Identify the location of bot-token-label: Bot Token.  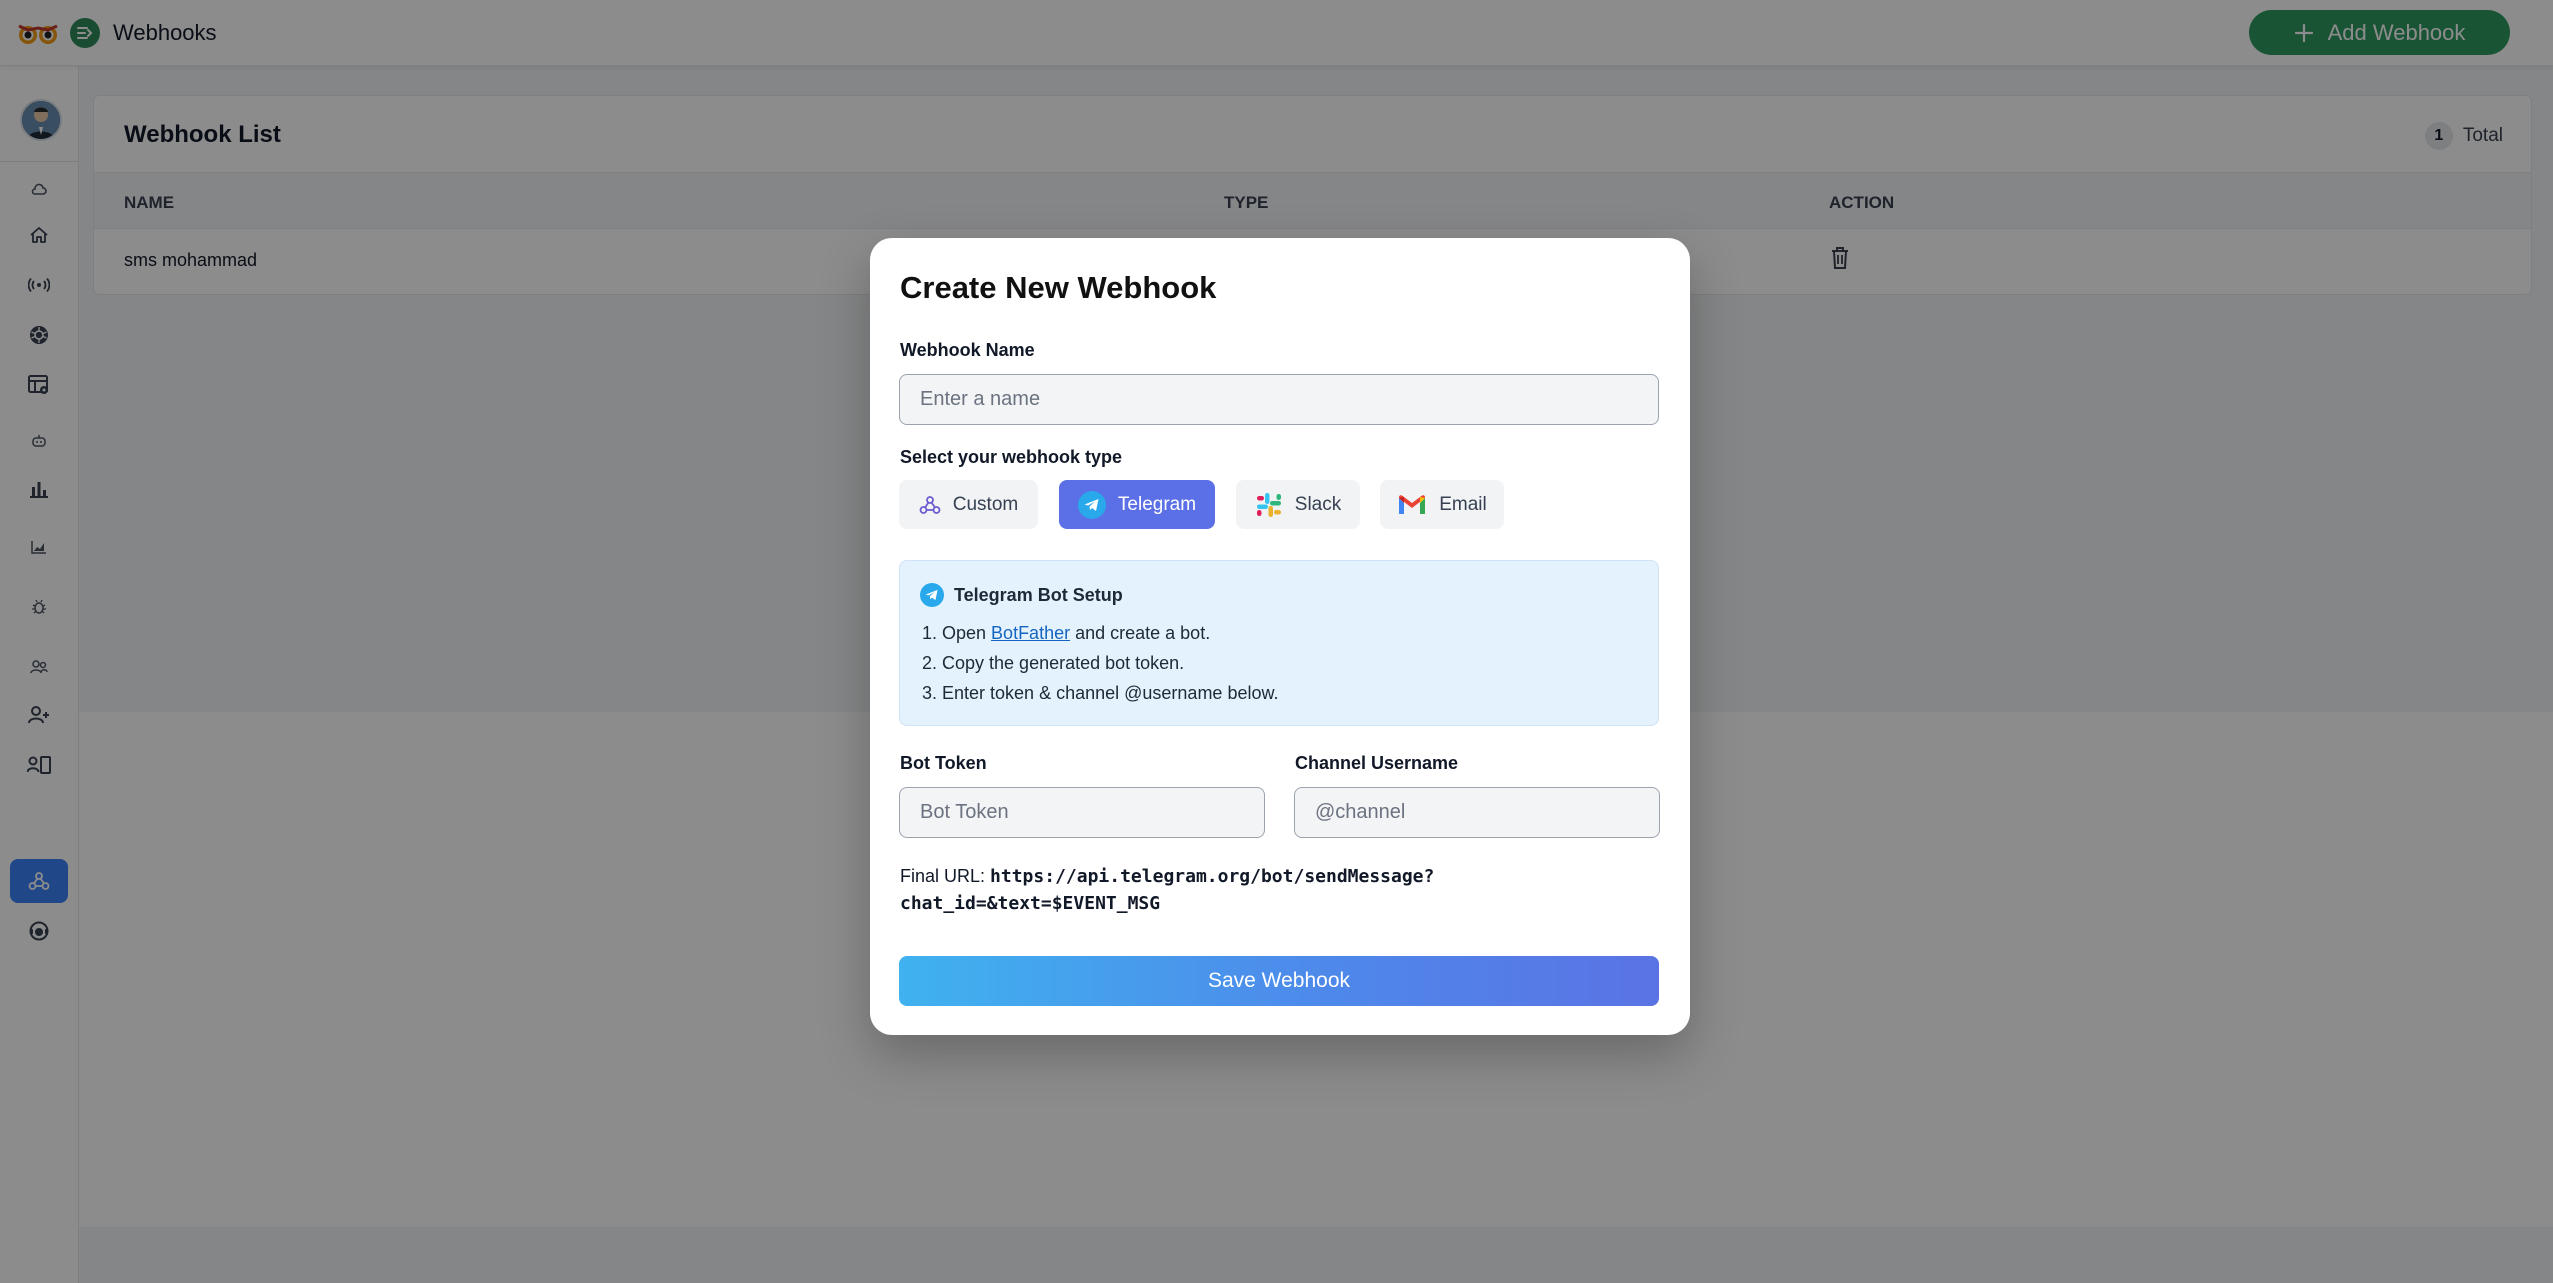
(943, 763).